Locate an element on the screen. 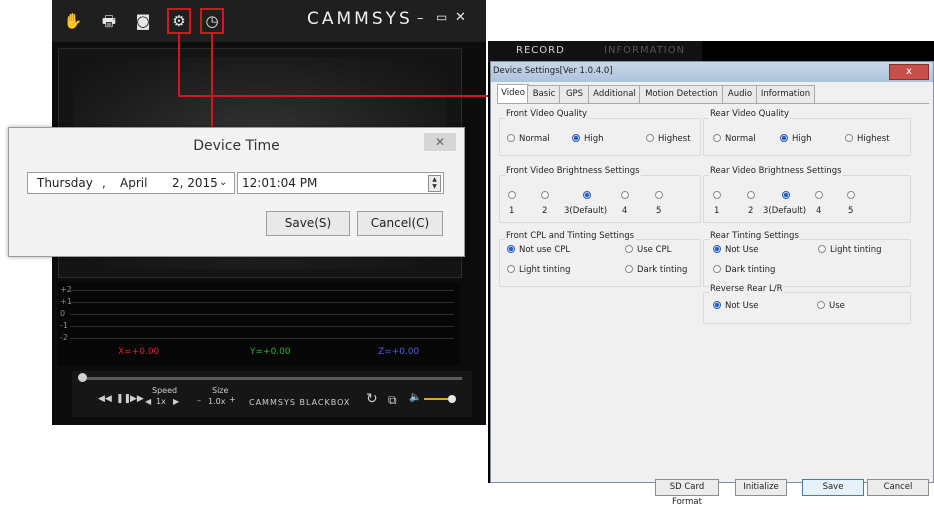  camera-icon: ◙ is located at coordinates (143, 21).